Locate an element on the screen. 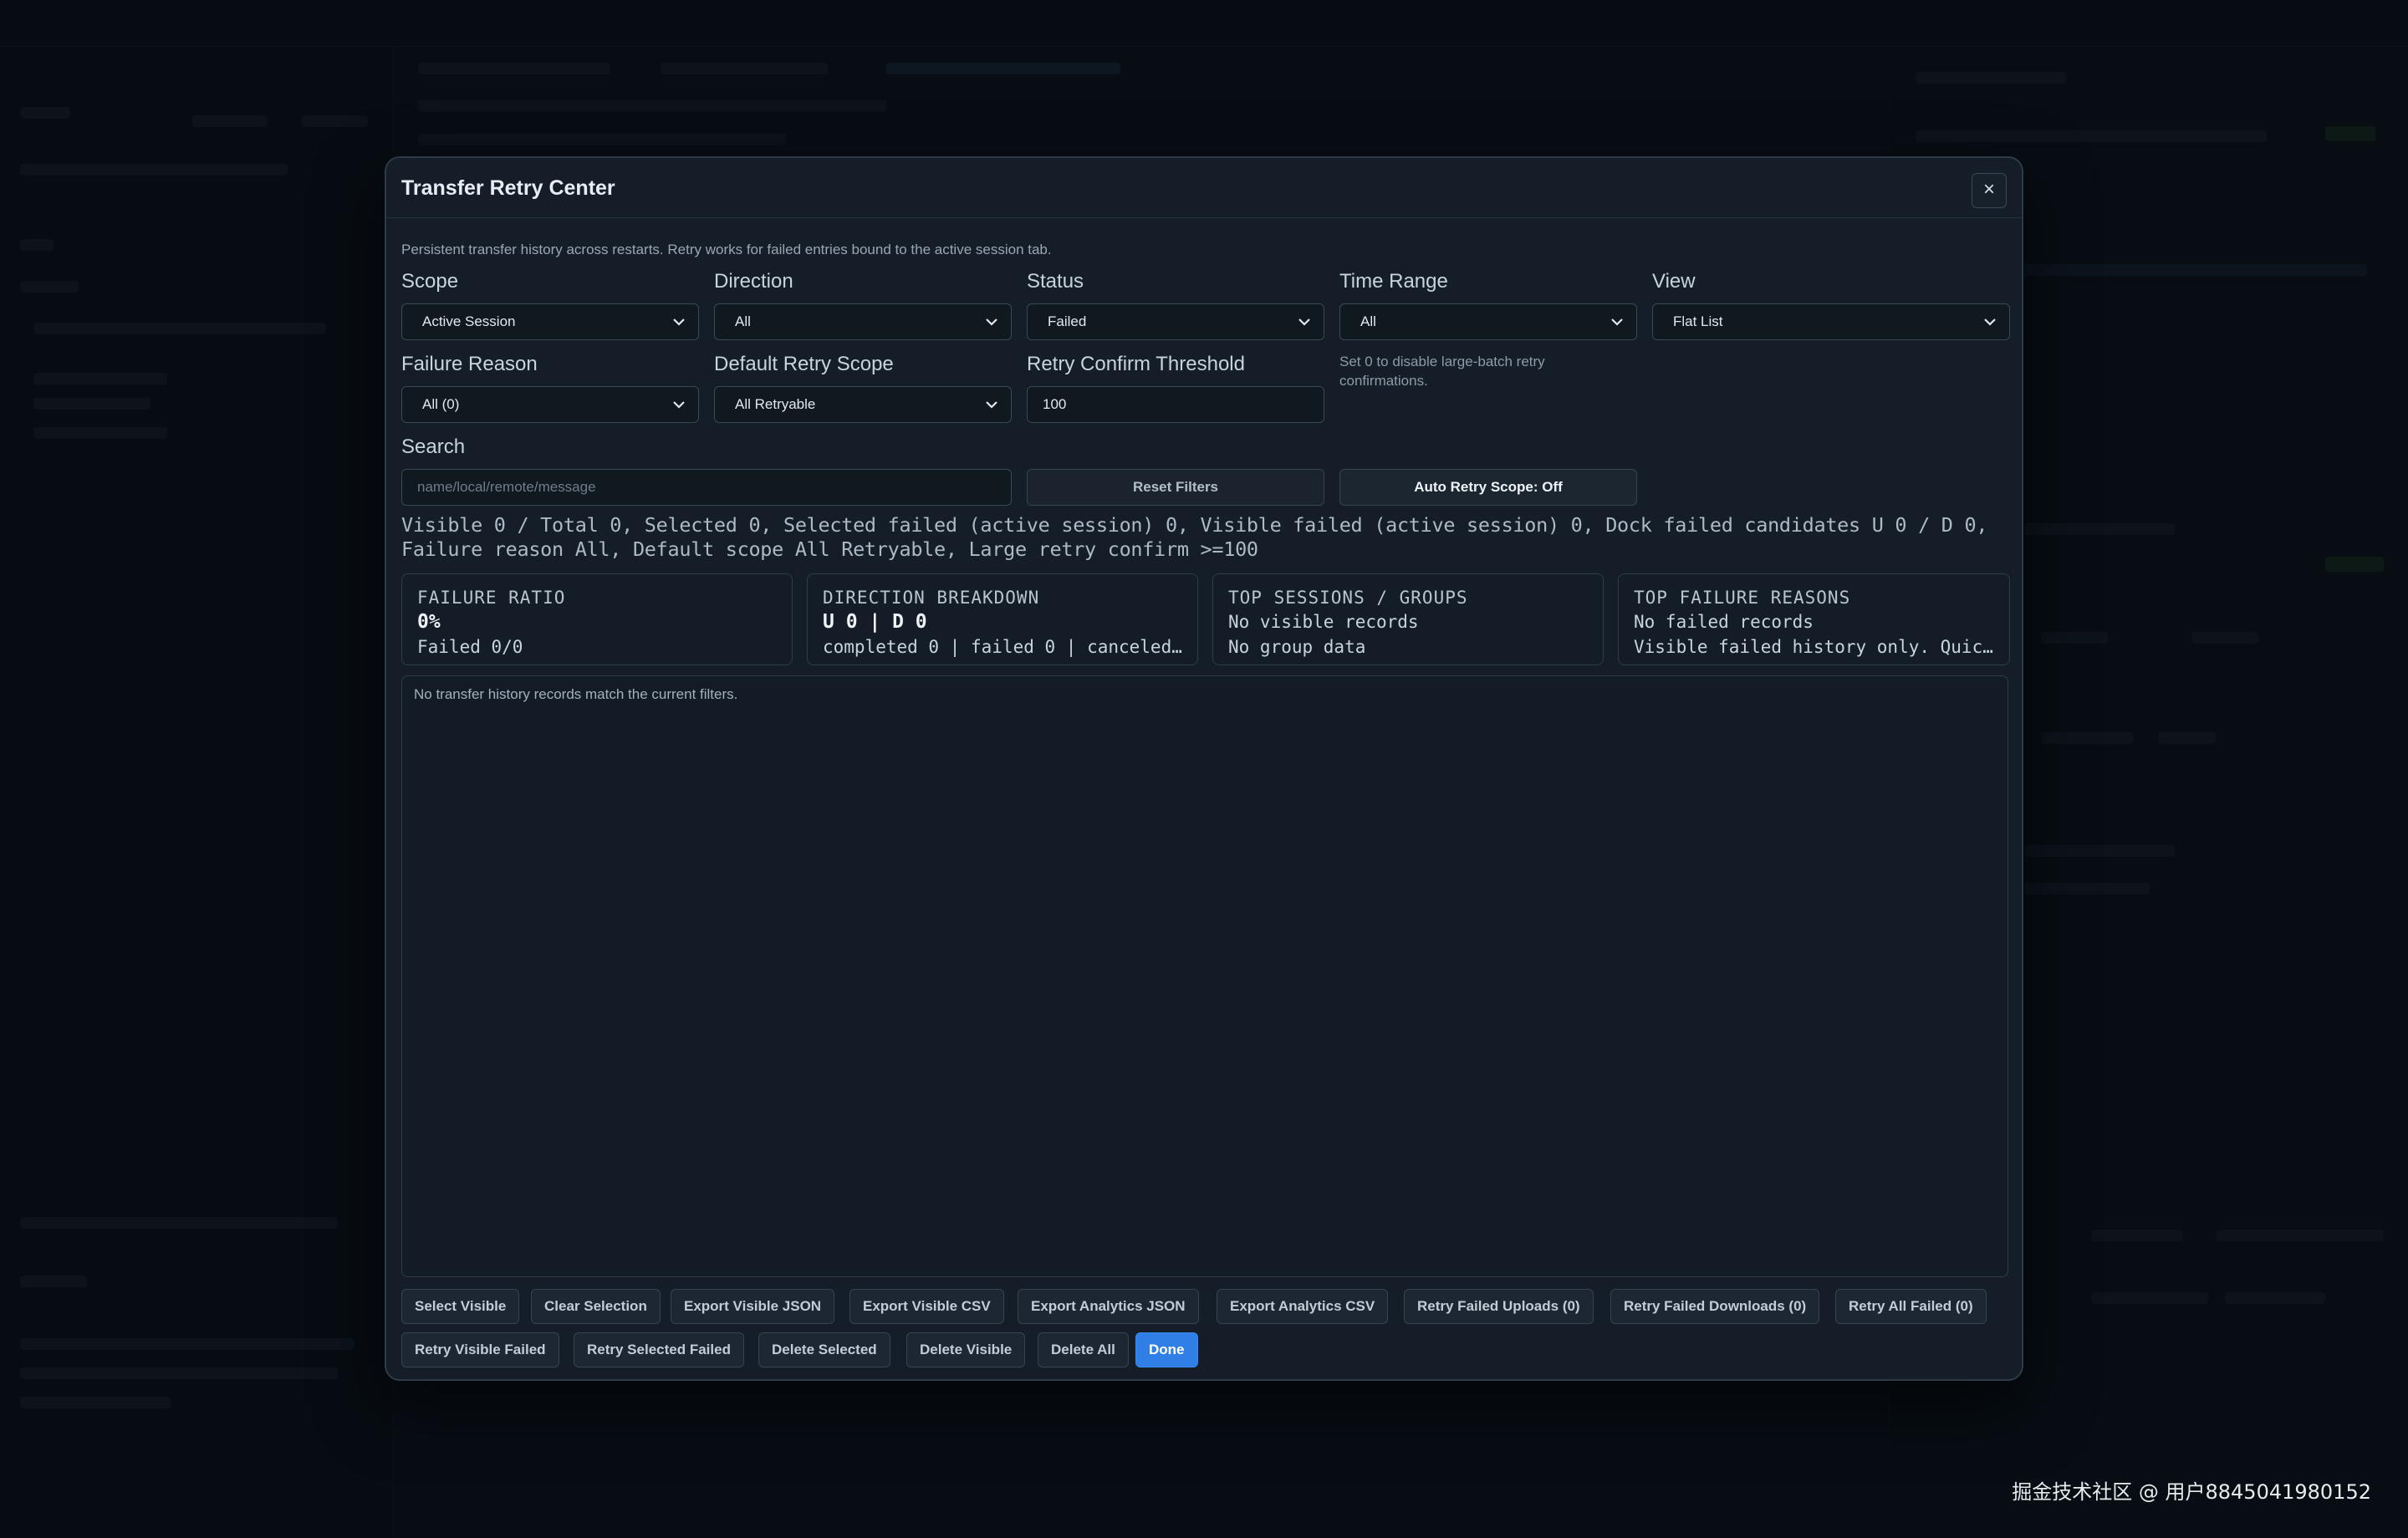 The height and width of the screenshot is (1538, 2408). close-icon: × is located at coordinates (1988, 190).